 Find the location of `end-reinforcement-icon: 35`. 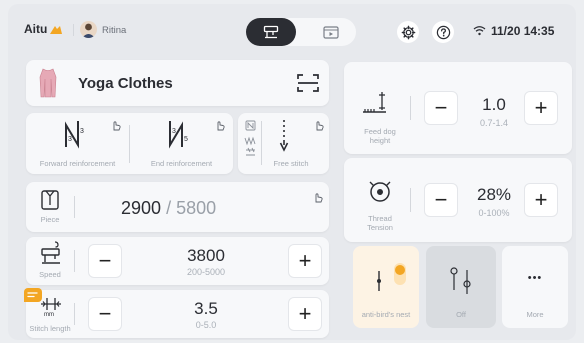

end-reinforcement-icon: 35 is located at coordinates (179, 134).